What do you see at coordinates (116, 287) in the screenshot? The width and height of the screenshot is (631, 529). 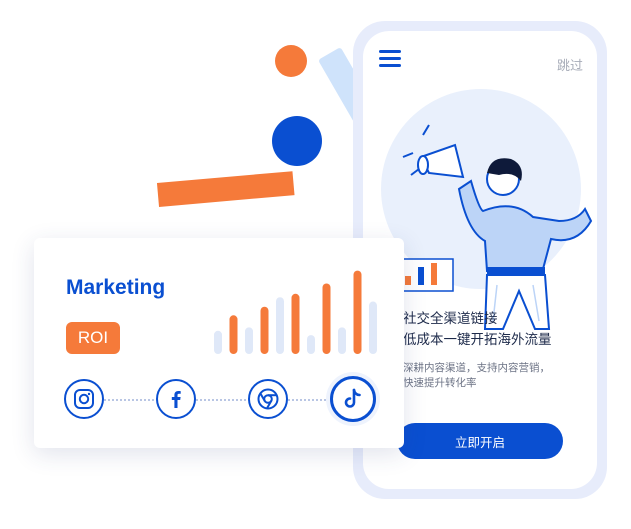 I see `card-title: Marketing` at bounding box center [116, 287].